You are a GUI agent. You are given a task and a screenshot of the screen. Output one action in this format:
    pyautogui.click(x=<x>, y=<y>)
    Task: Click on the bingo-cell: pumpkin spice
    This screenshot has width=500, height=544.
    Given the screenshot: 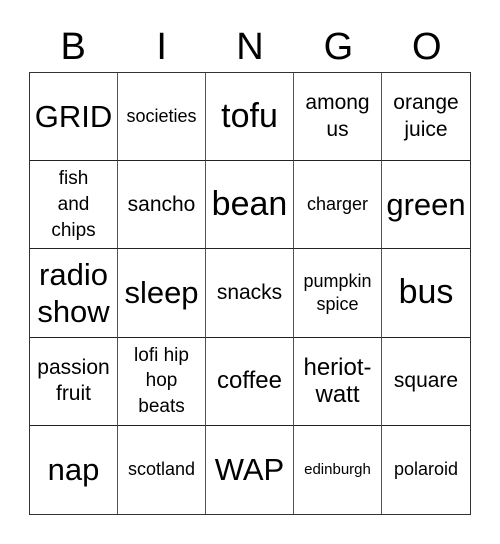 What is the action you would take?
    pyautogui.click(x=338, y=293)
    